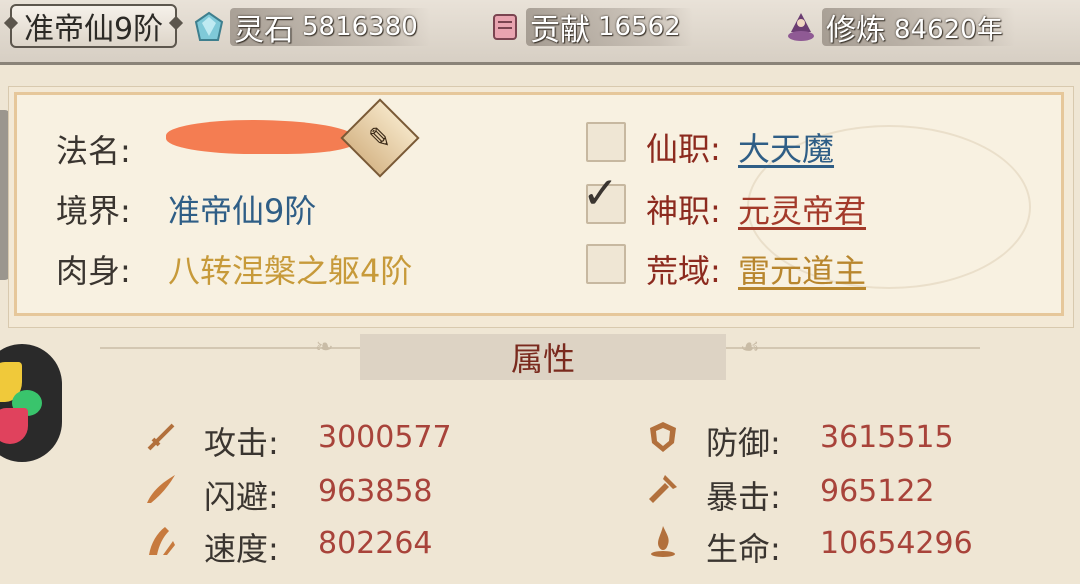 This screenshot has width=1080, height=584. I want to click on critical-strike-icon, so click(663, 489).